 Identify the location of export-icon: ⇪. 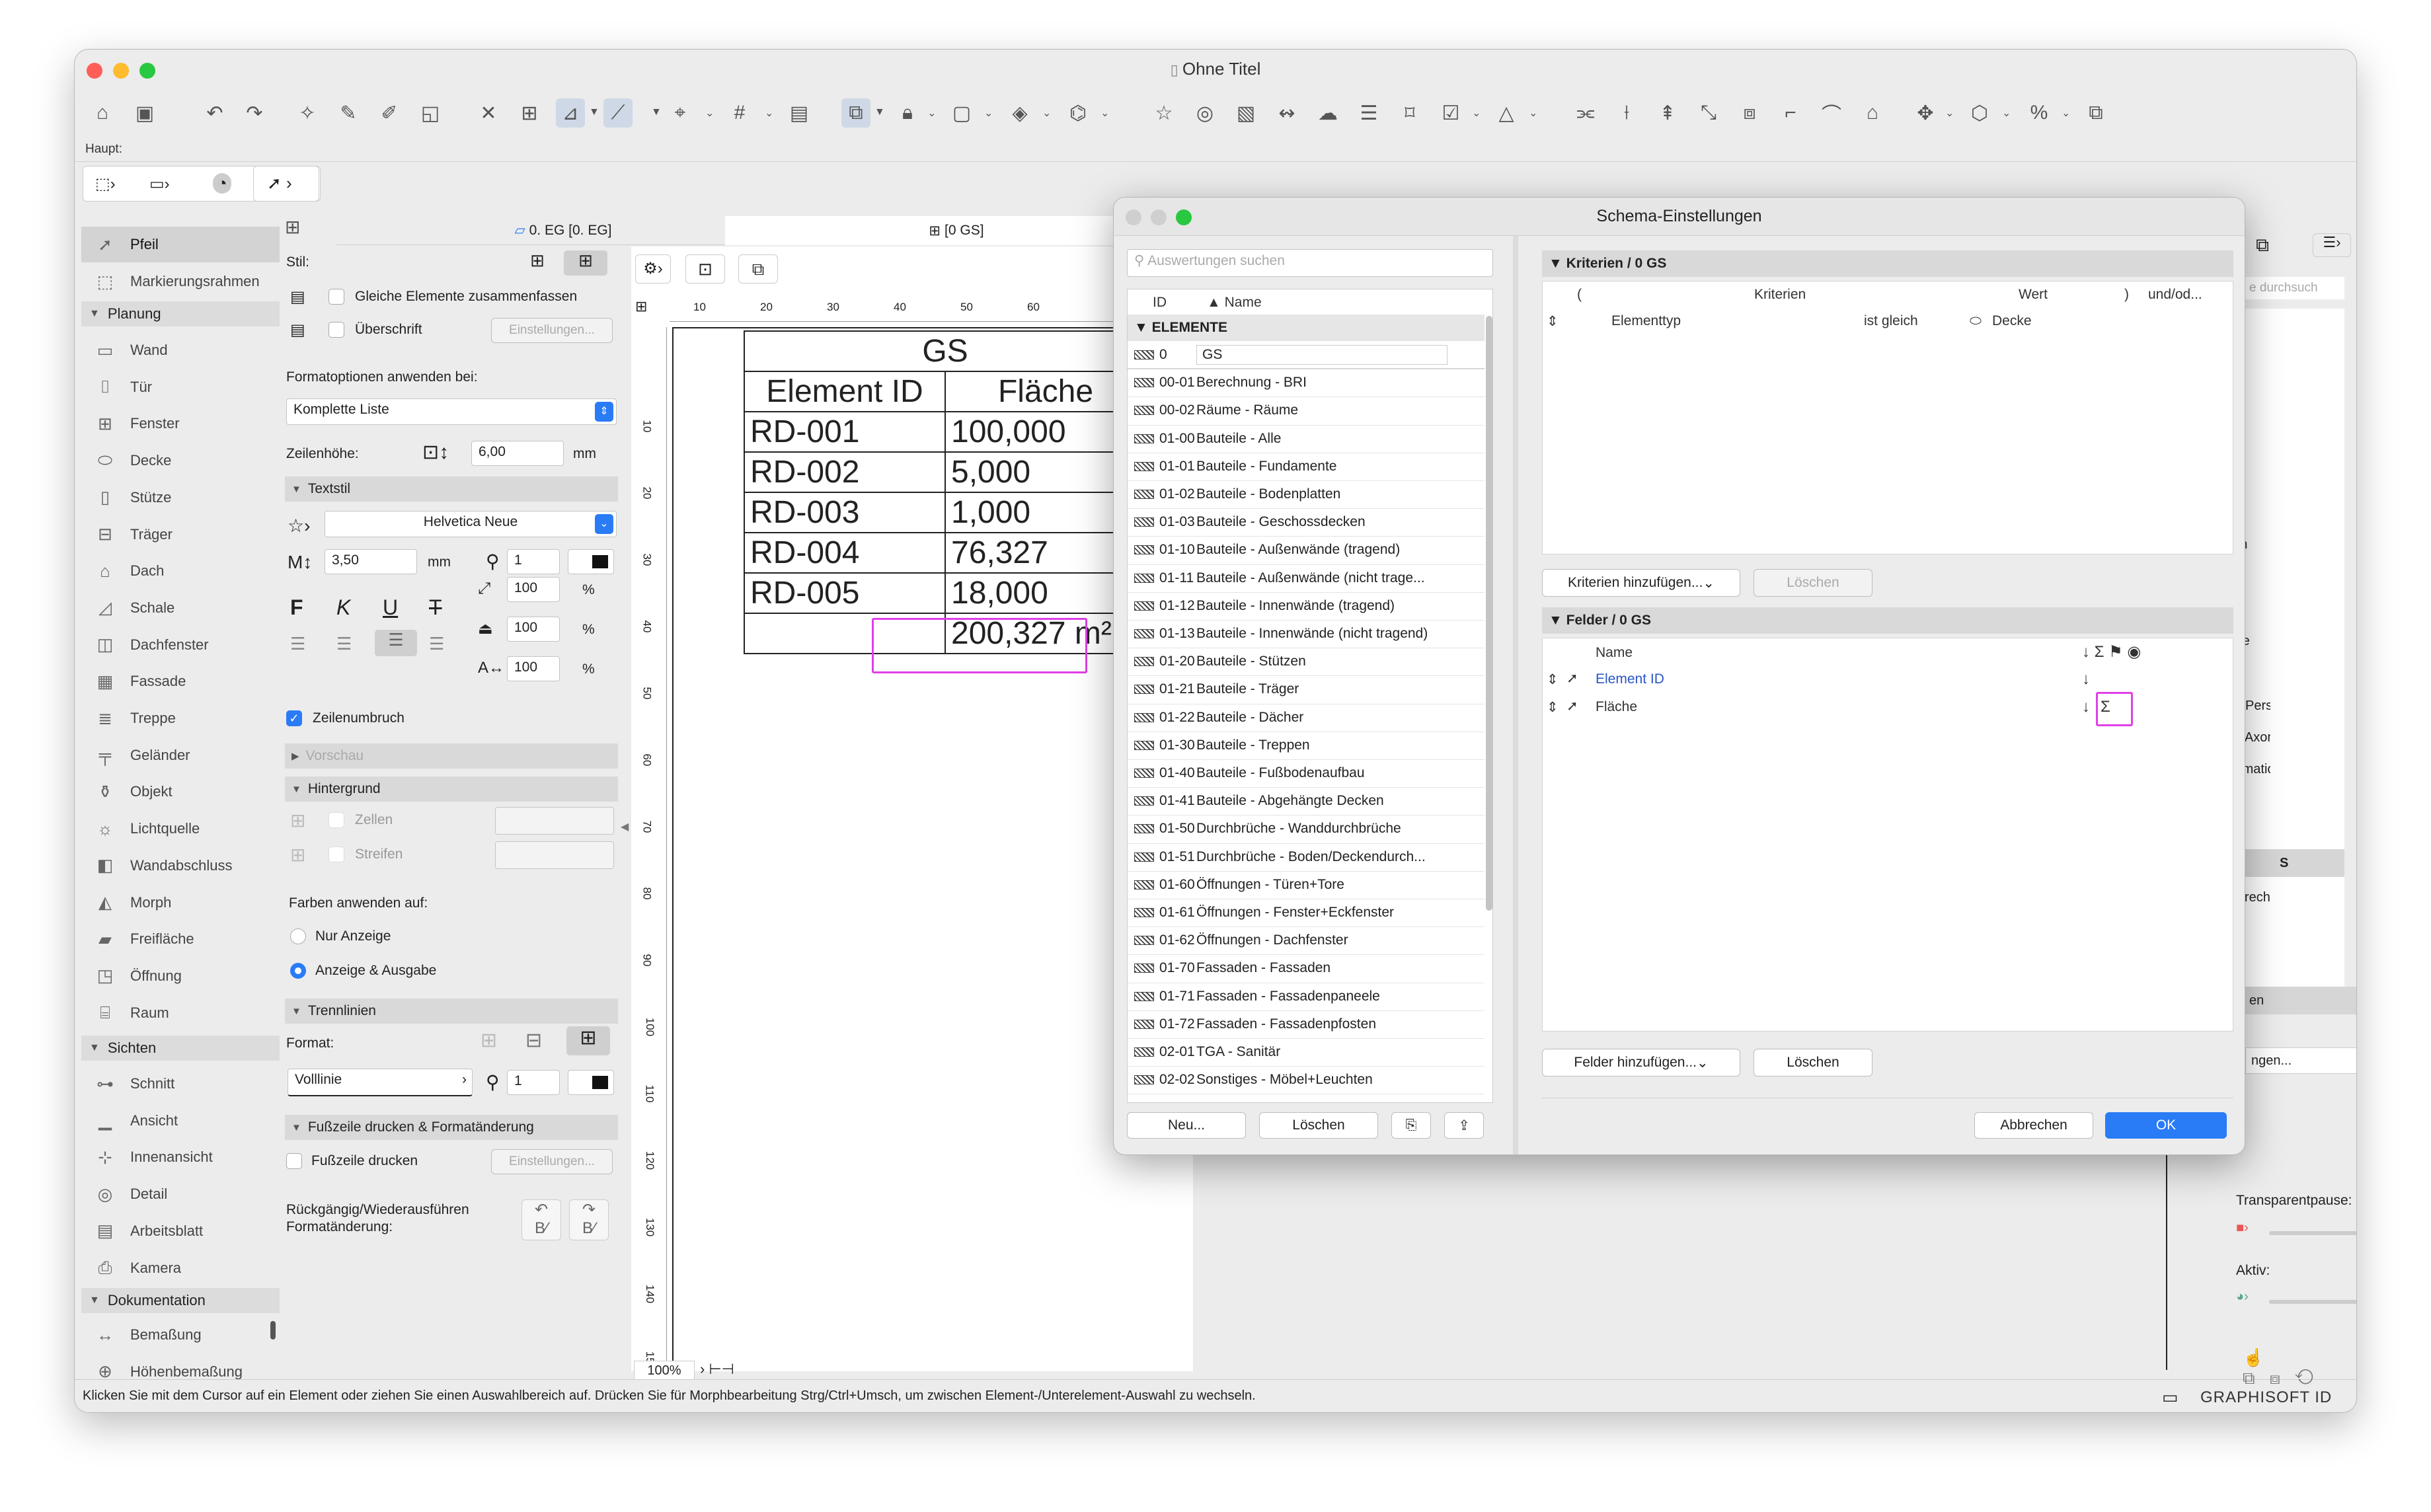
(1464, 1125).